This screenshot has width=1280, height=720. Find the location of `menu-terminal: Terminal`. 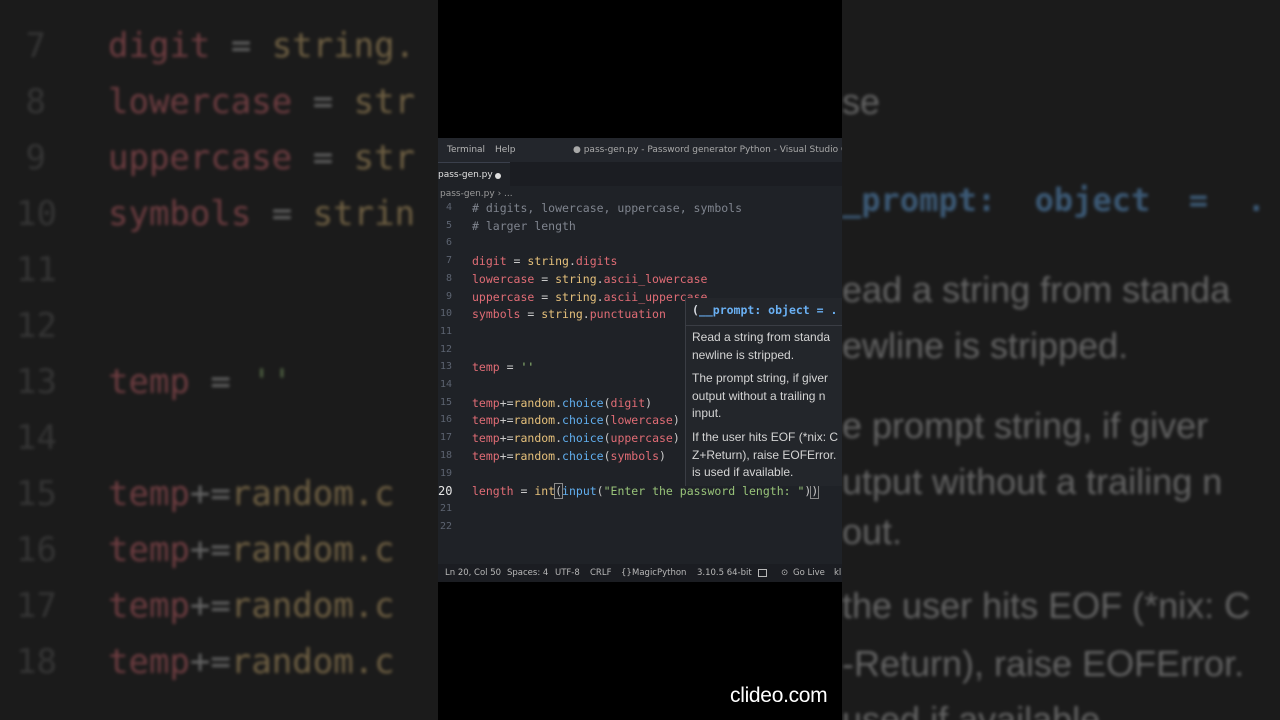

menu-terminal: Terminal is located at coordinates (466, 150).